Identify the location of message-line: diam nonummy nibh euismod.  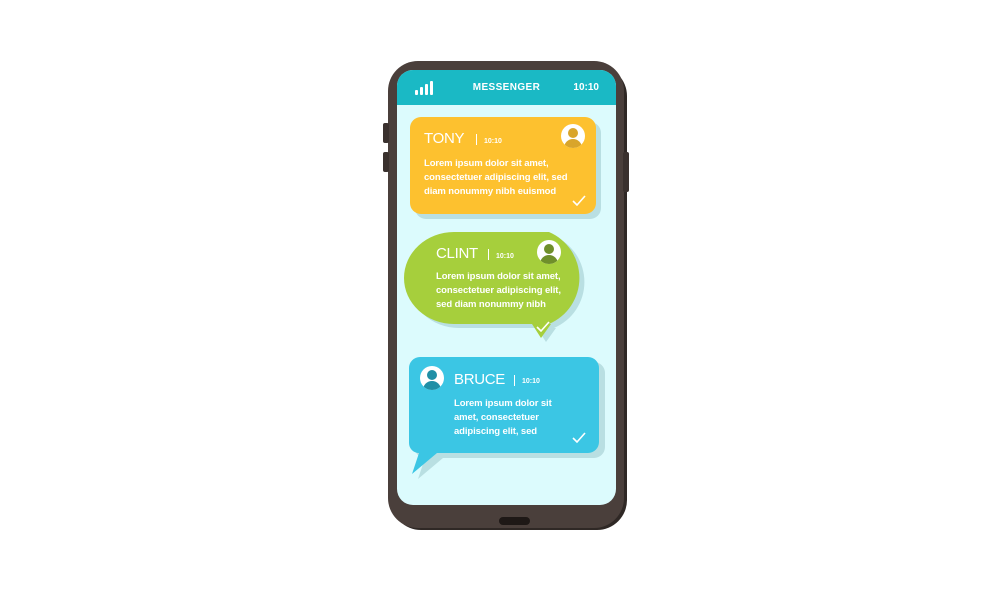
(490, 191).